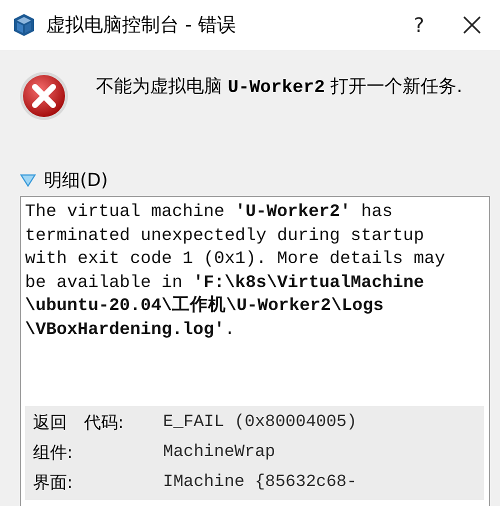 This screenshot has width=500, height=506. What do you see at coordinates (472, 25) in the screenshot?
I see `close-icon` at bounding box center [472, 25].